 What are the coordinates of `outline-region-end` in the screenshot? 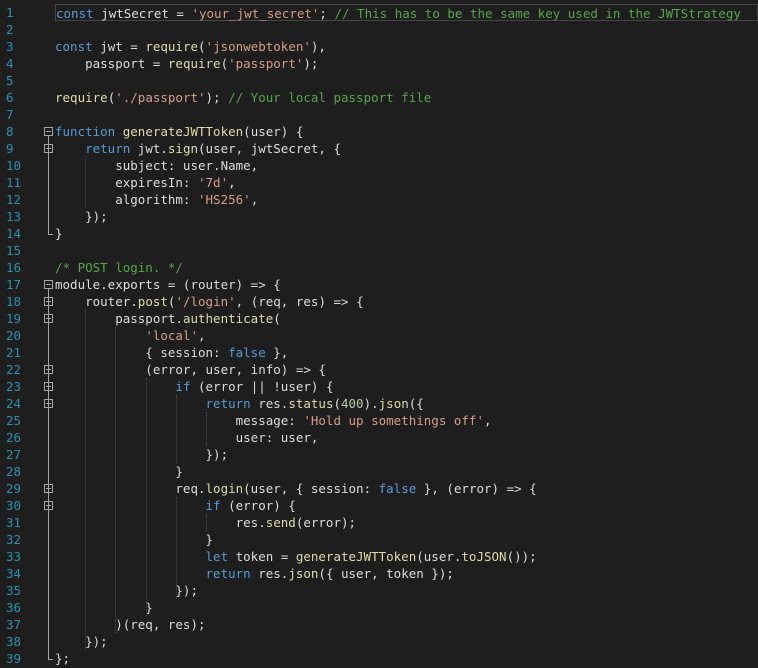 It's located at (50, 659).